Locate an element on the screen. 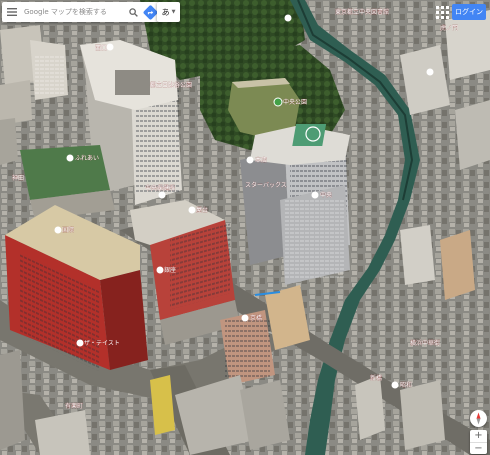  hamburger-menu-icon is located at coordinates (12, 12).